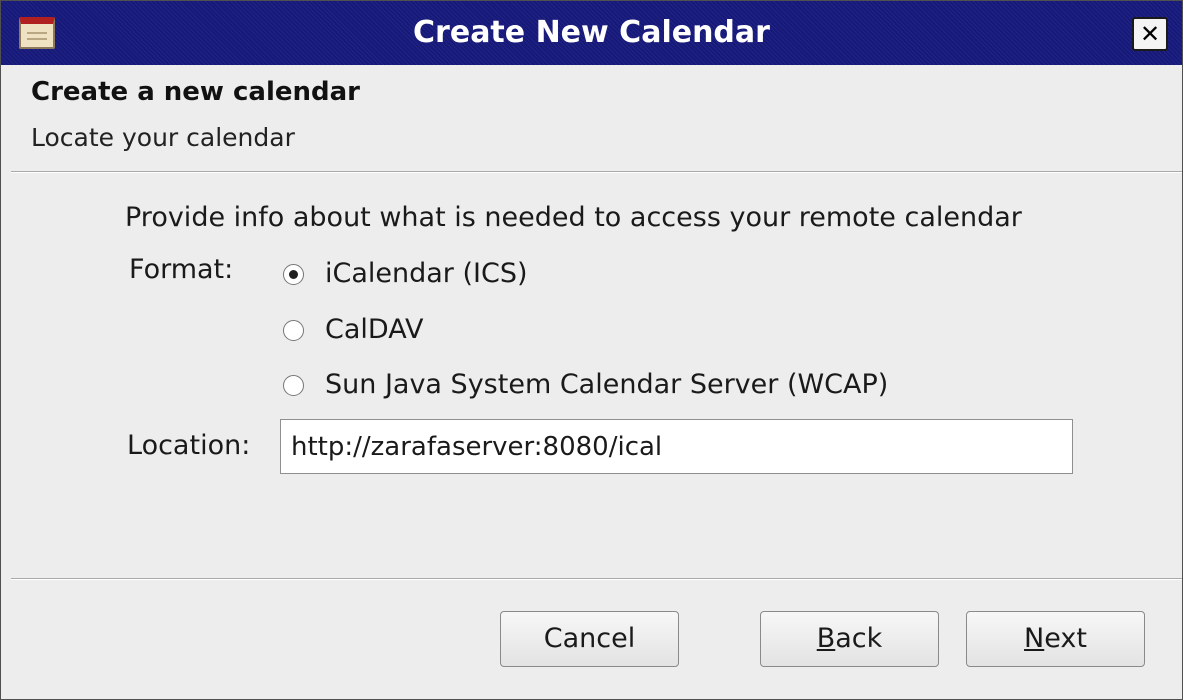 The height and width of the screenshot is (700, 1183). What do you see at coordinates (1065, 638) in the screenshot?
I see `next-button-label: ext` at bounding box center [1065, 638].